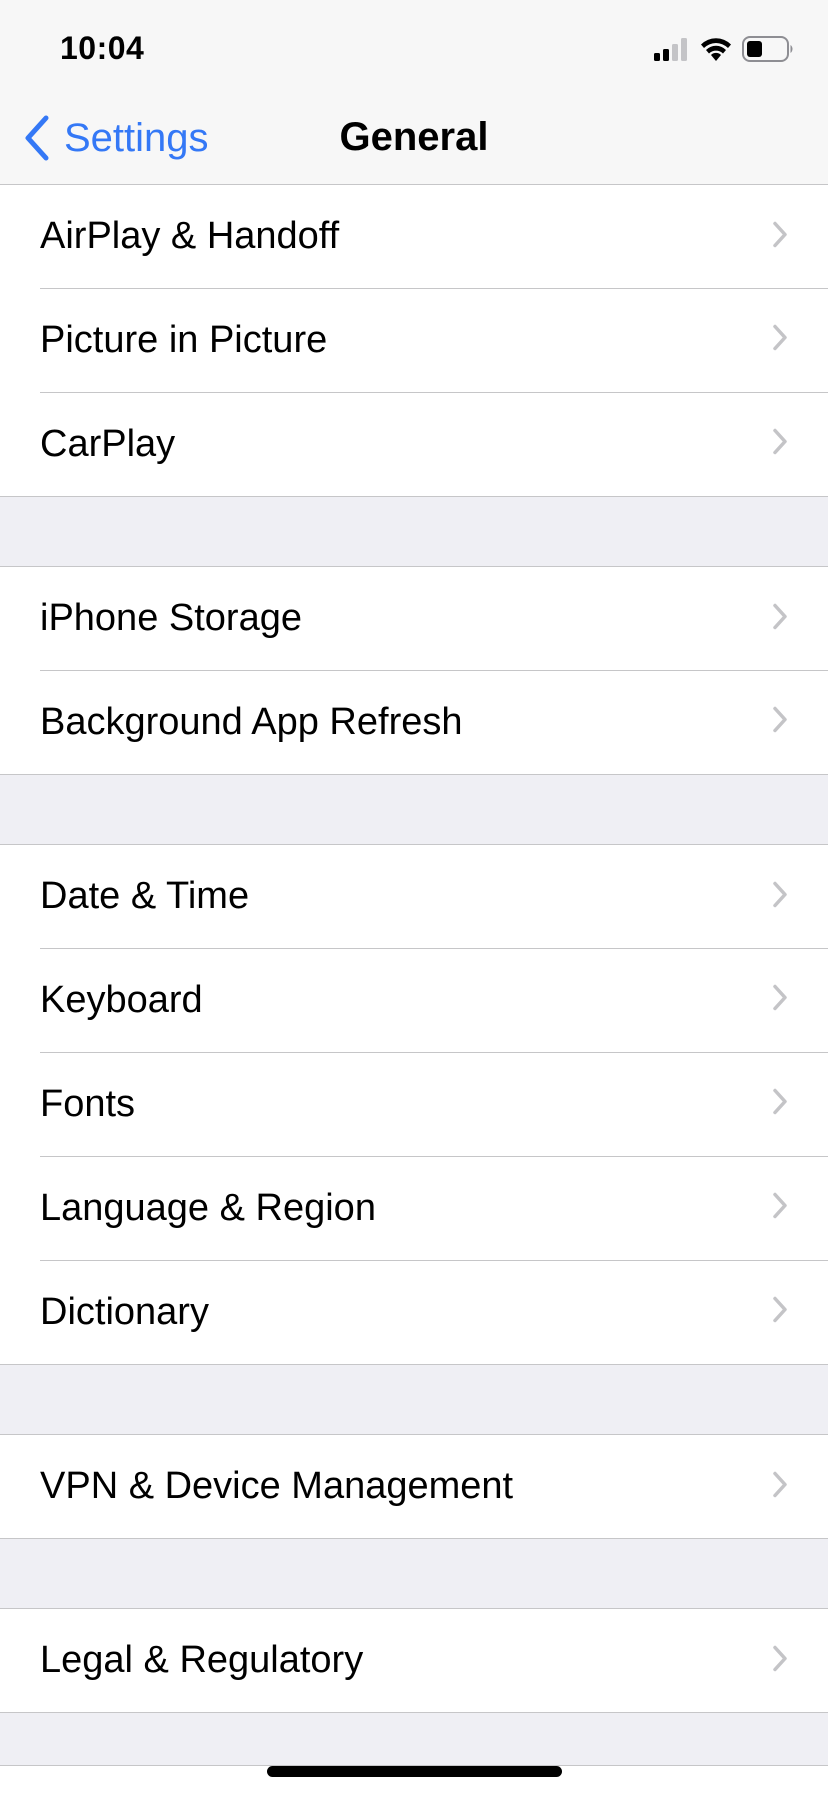 This screenshot has width=828, height=1793. I want to click on list-item-vpn-and-device-management: VPN & Device Management, so click(414, 1486).